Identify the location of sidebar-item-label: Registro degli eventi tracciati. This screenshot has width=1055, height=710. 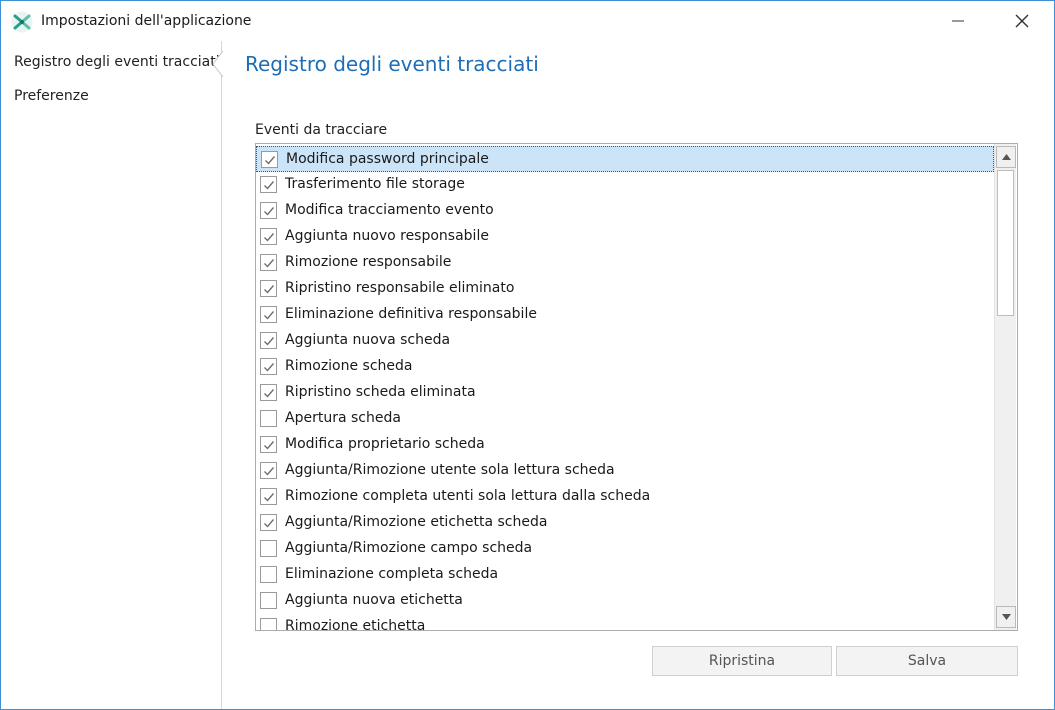
(117, 62).